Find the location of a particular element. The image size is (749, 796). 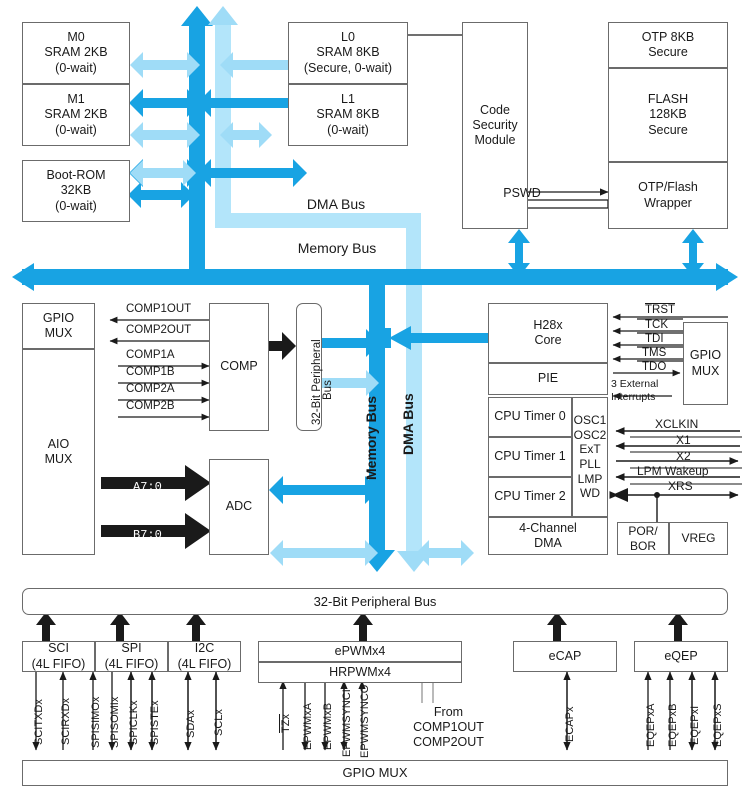

epwm-block: ePWMx4 is located at coordinates (360, 651).